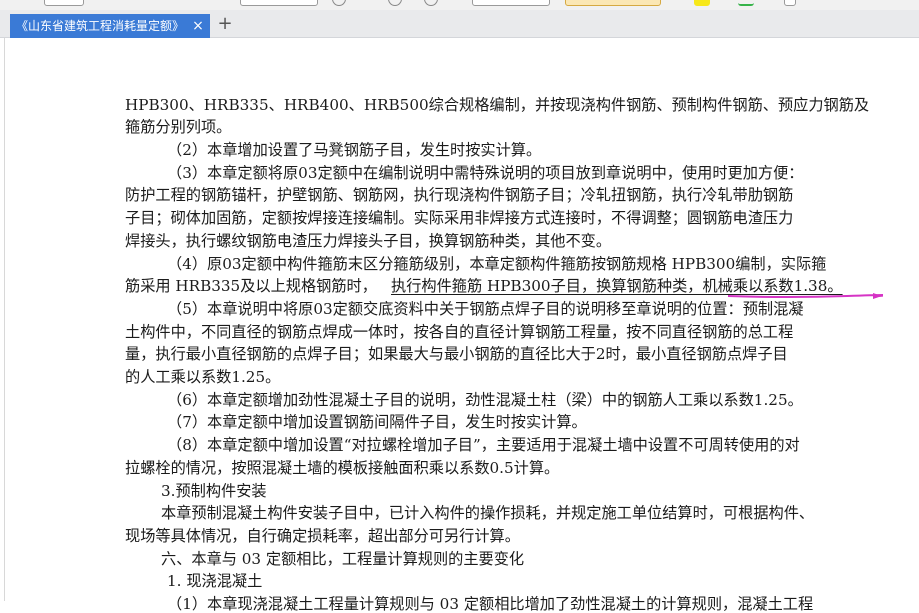  I want to click on tab-document: 《山东省建筑工程消耗量定额》 ×, so click(110, 26).